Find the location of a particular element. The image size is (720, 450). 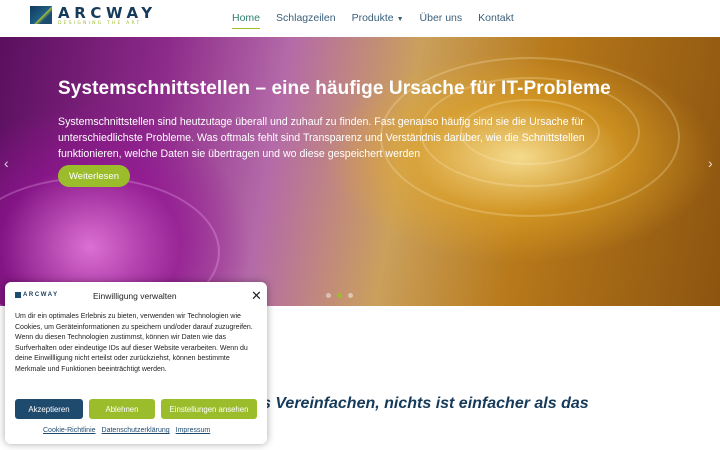

chevron-right-icon: › is located at coordinates (710, 163).